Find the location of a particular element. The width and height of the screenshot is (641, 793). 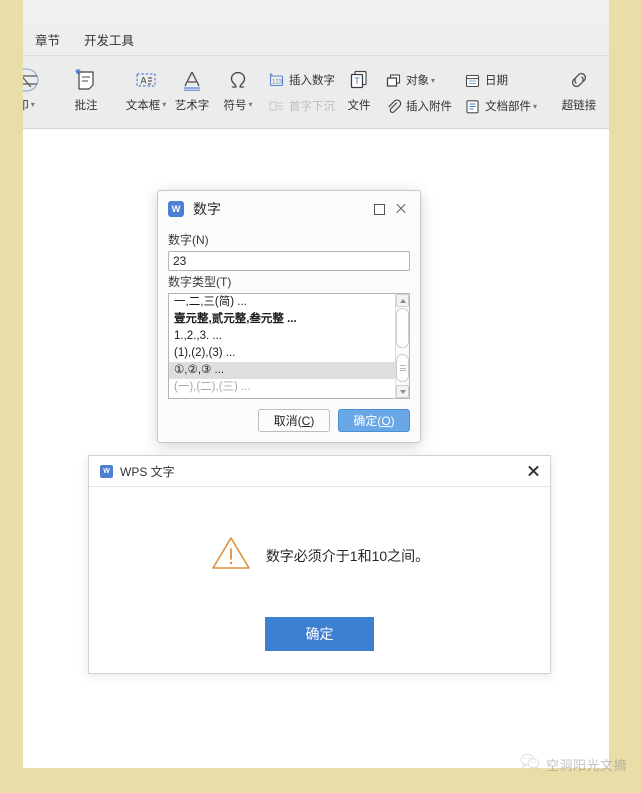

hyperlink-label: 超链接 is located at coordinates (579, 106).